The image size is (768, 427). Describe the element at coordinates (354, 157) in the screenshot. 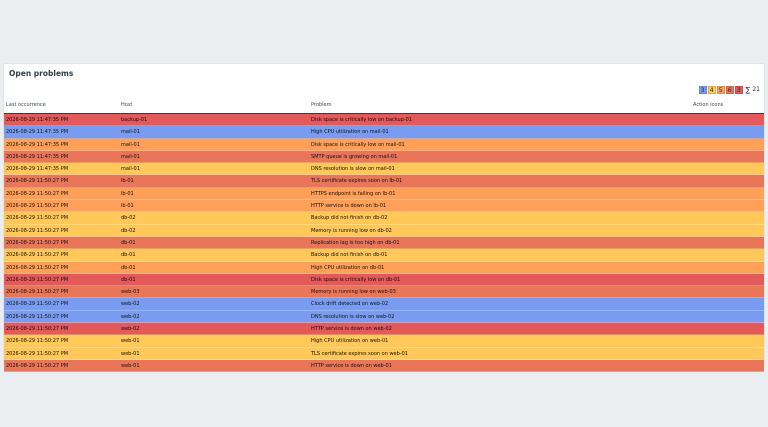

I see `row-problem-link: SMTP queue is growing on mail-01` at that location.